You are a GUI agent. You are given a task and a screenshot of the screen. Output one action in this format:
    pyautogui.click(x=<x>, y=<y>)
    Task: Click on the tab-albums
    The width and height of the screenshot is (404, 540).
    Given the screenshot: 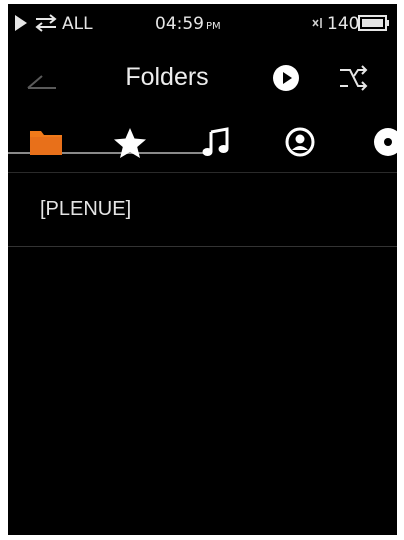 What is the action you would take?
    pyautogui.click(x=382, y=144)
    